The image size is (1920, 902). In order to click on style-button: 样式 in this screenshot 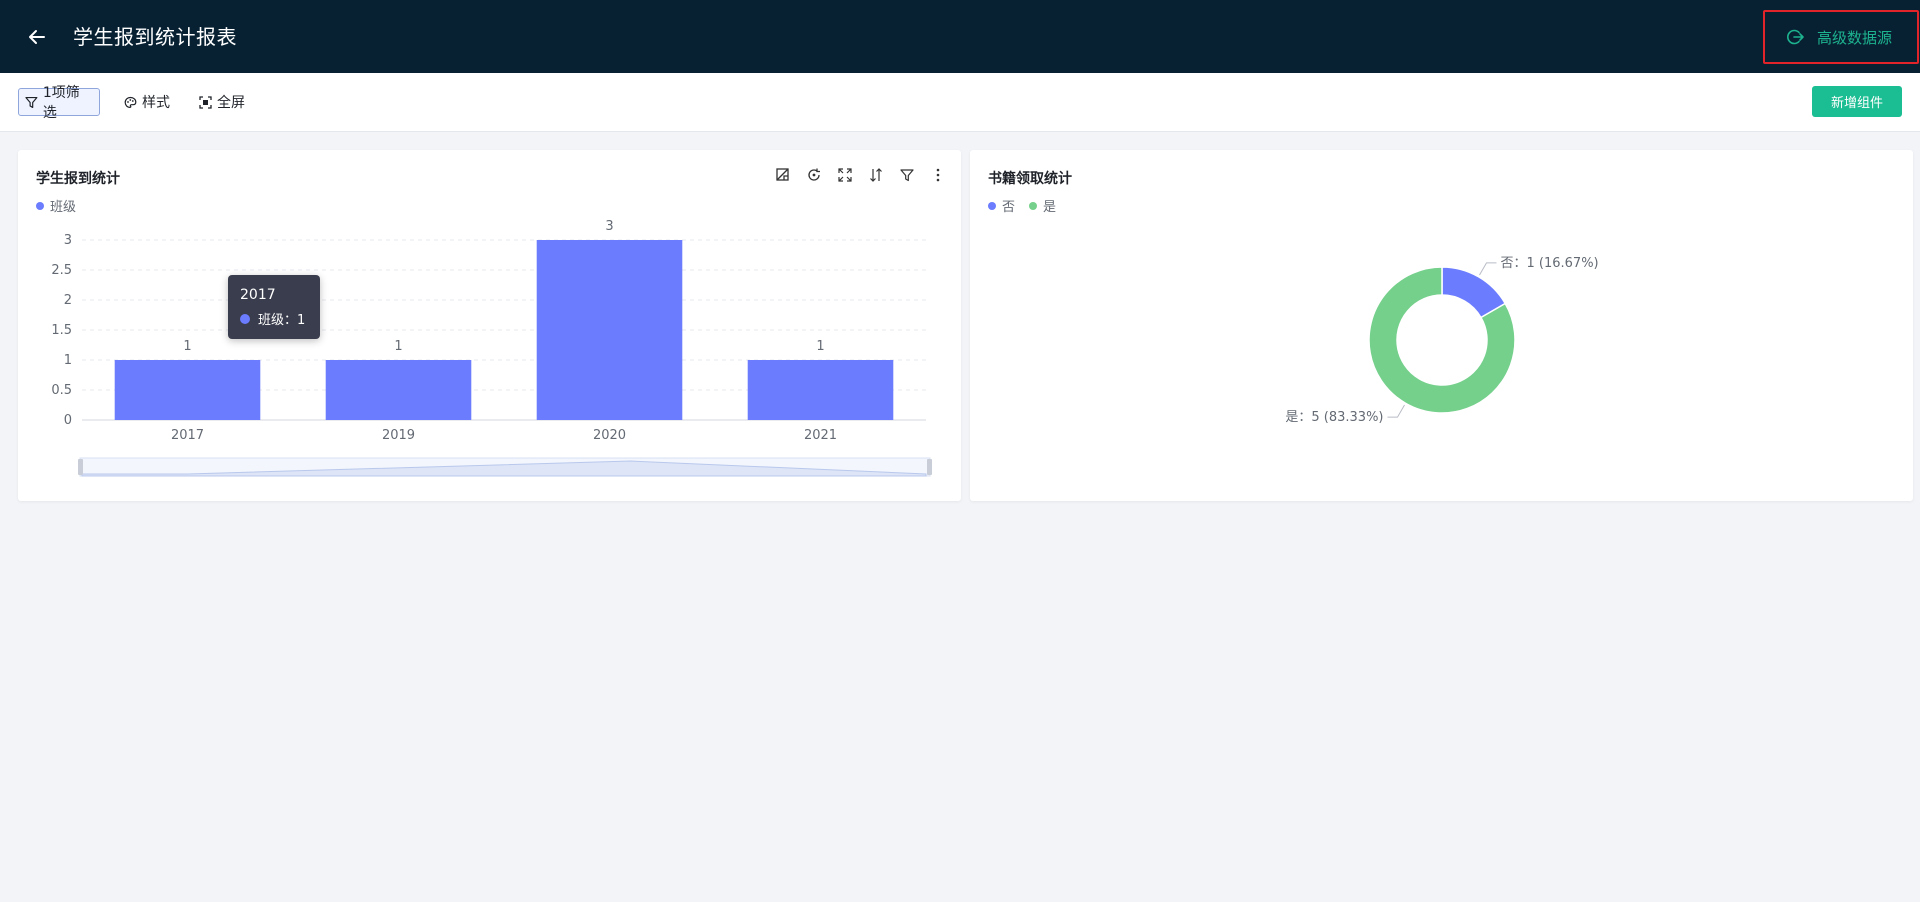, I will do `click(147, 102)`.